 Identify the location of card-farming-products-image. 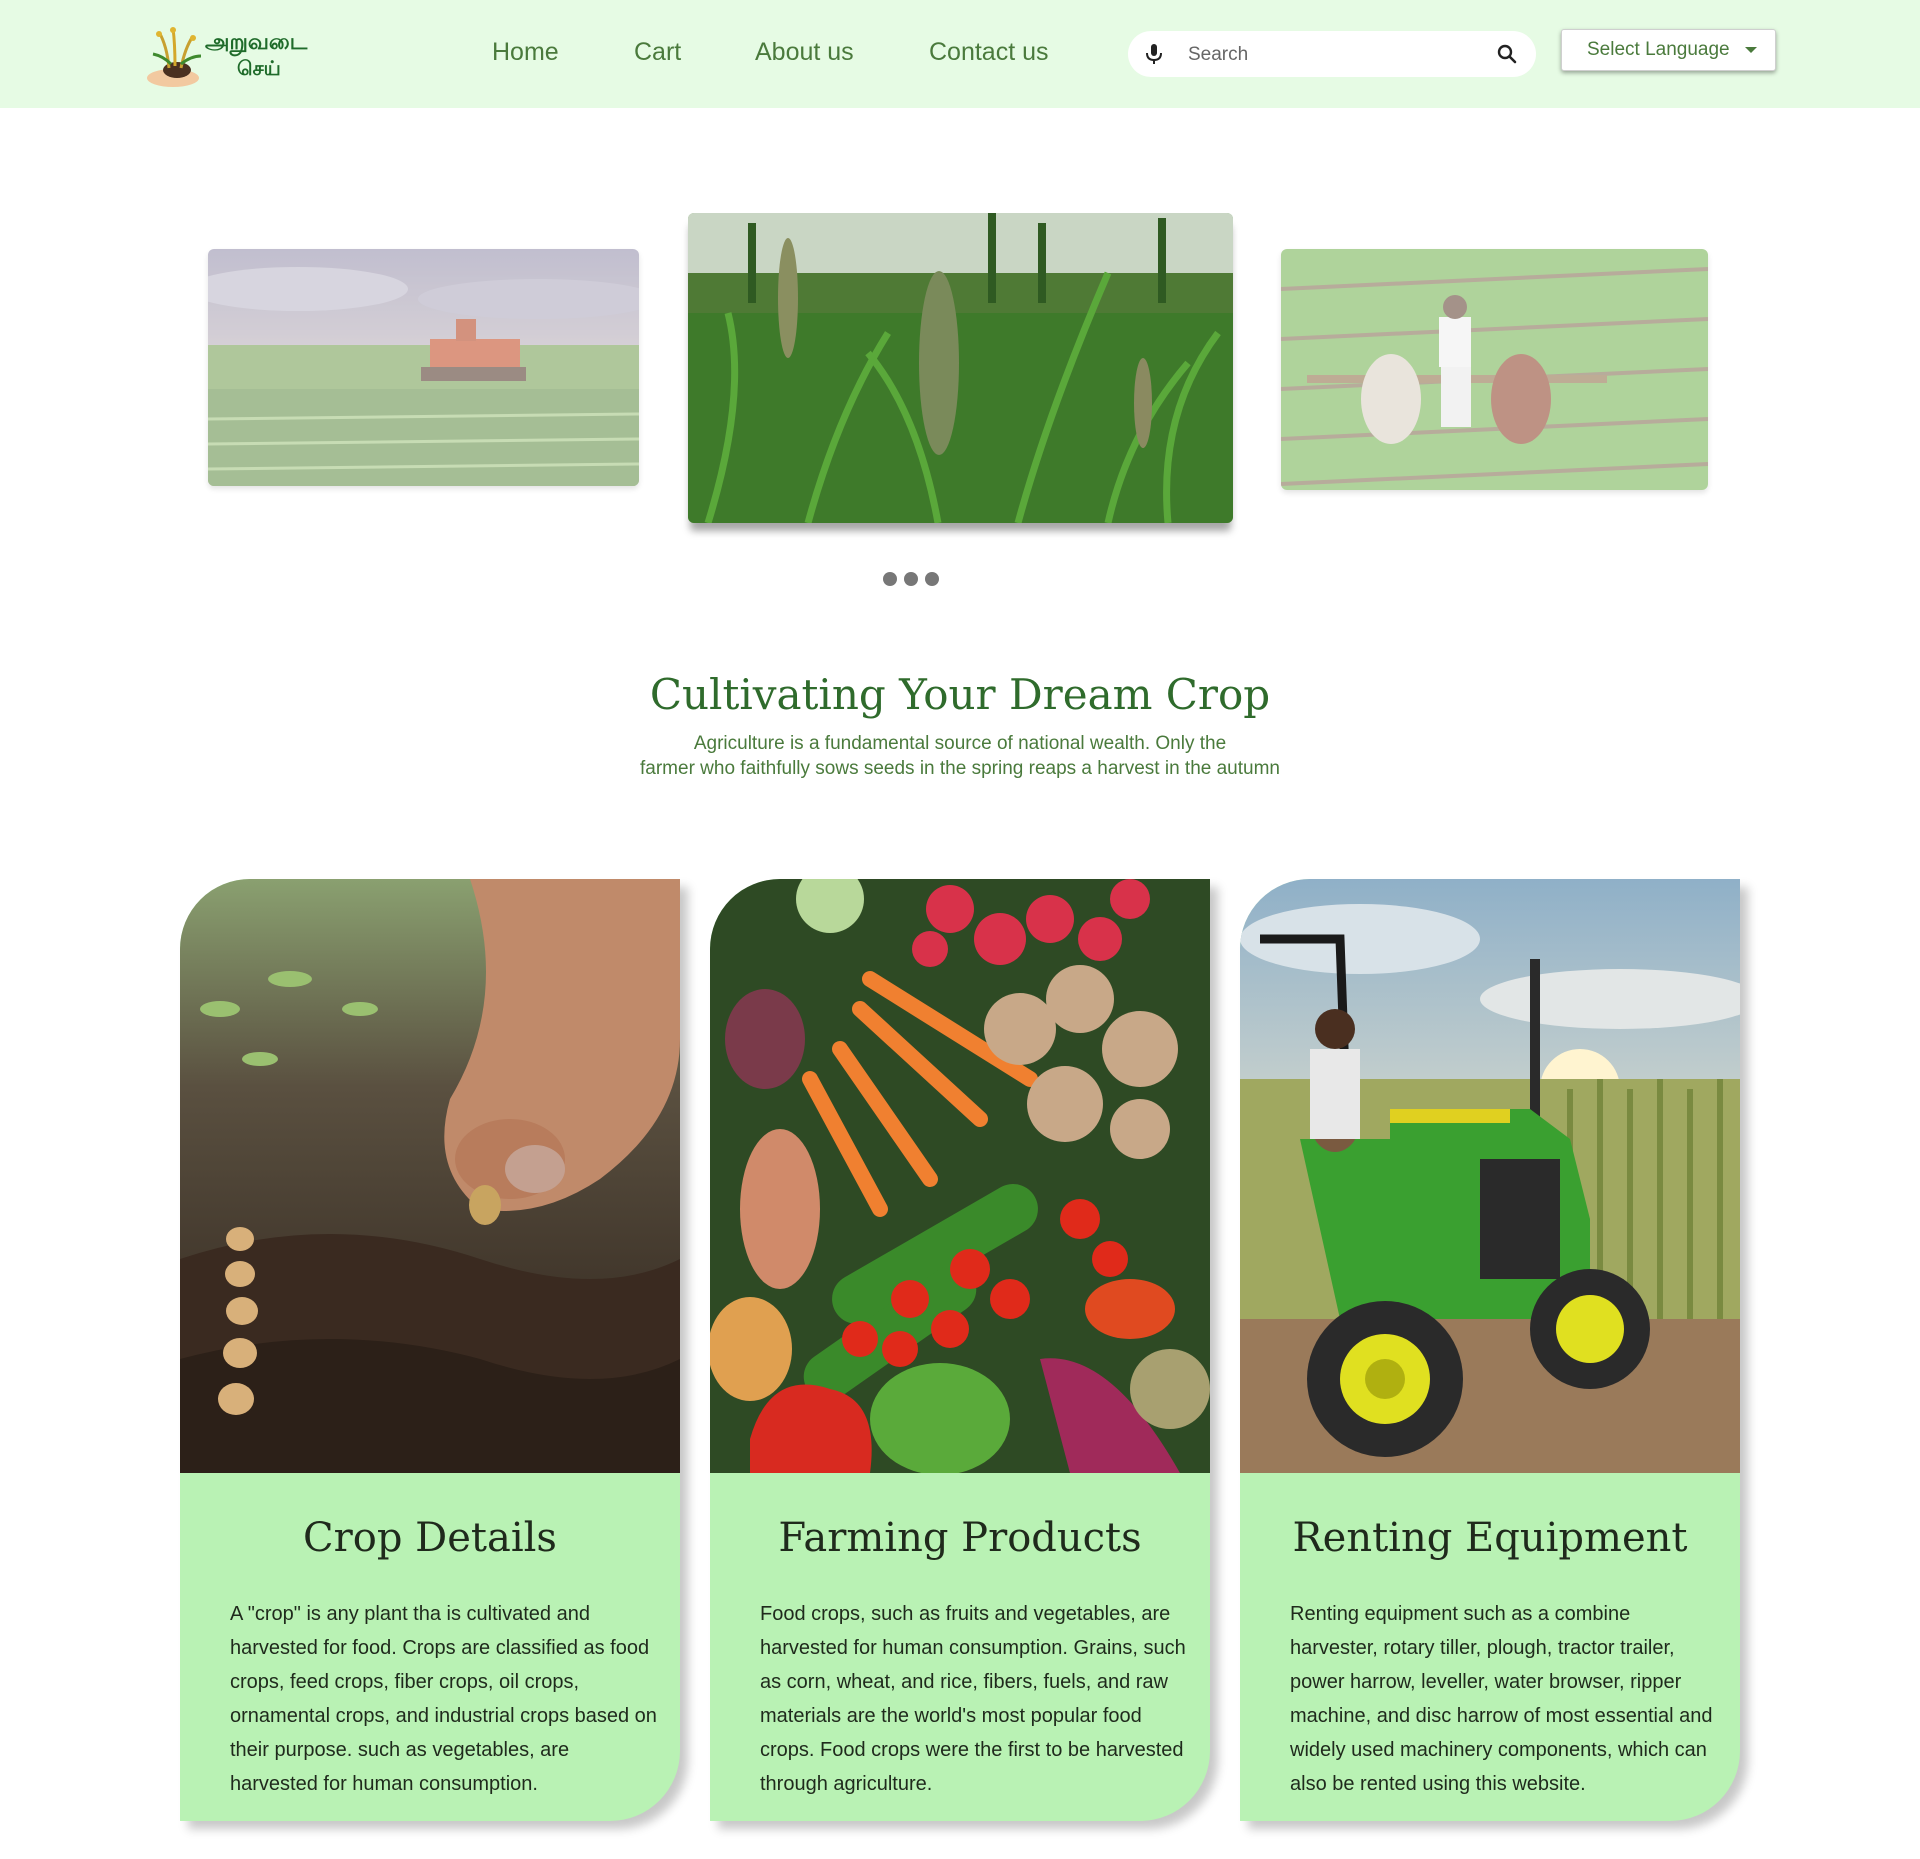
(960, 1176).